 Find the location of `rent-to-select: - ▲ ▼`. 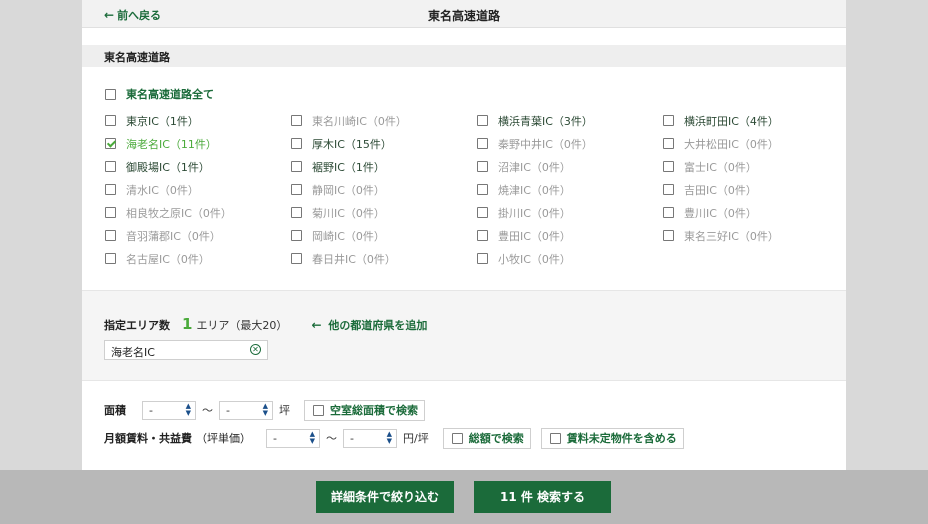

rent-to-select: - ▲ ▼ is located at coordinates (370, 438).